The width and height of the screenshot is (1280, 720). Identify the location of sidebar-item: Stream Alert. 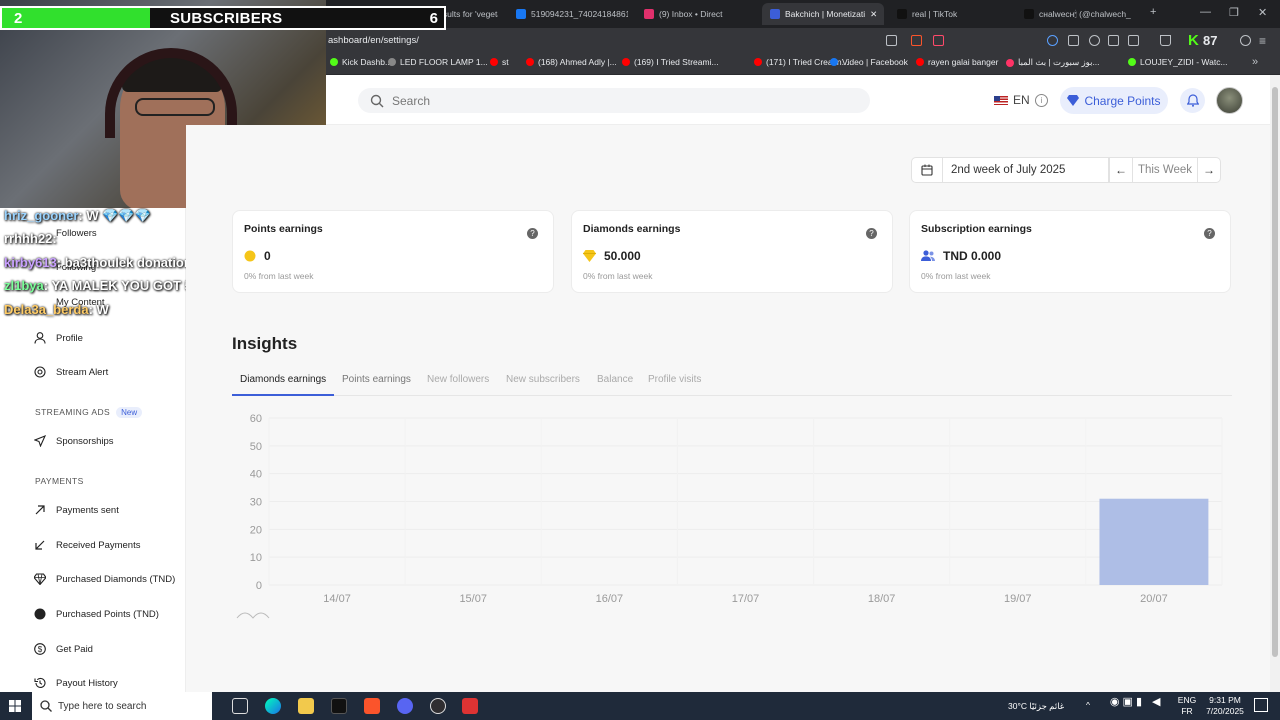
(71, 372).